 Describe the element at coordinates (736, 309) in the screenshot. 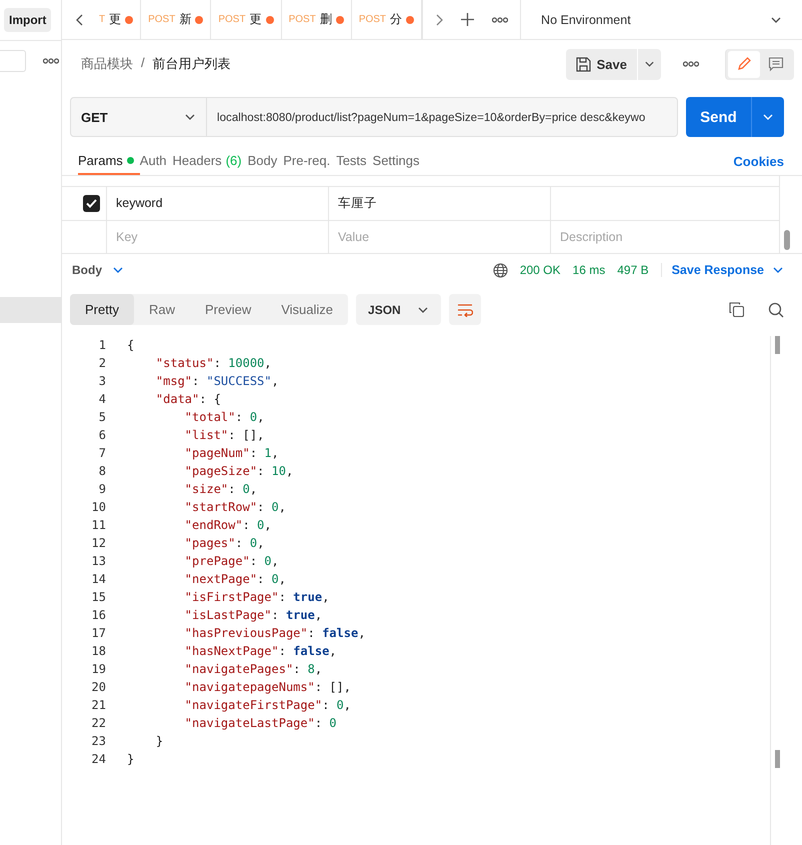

I see `copy-icon` at that location.